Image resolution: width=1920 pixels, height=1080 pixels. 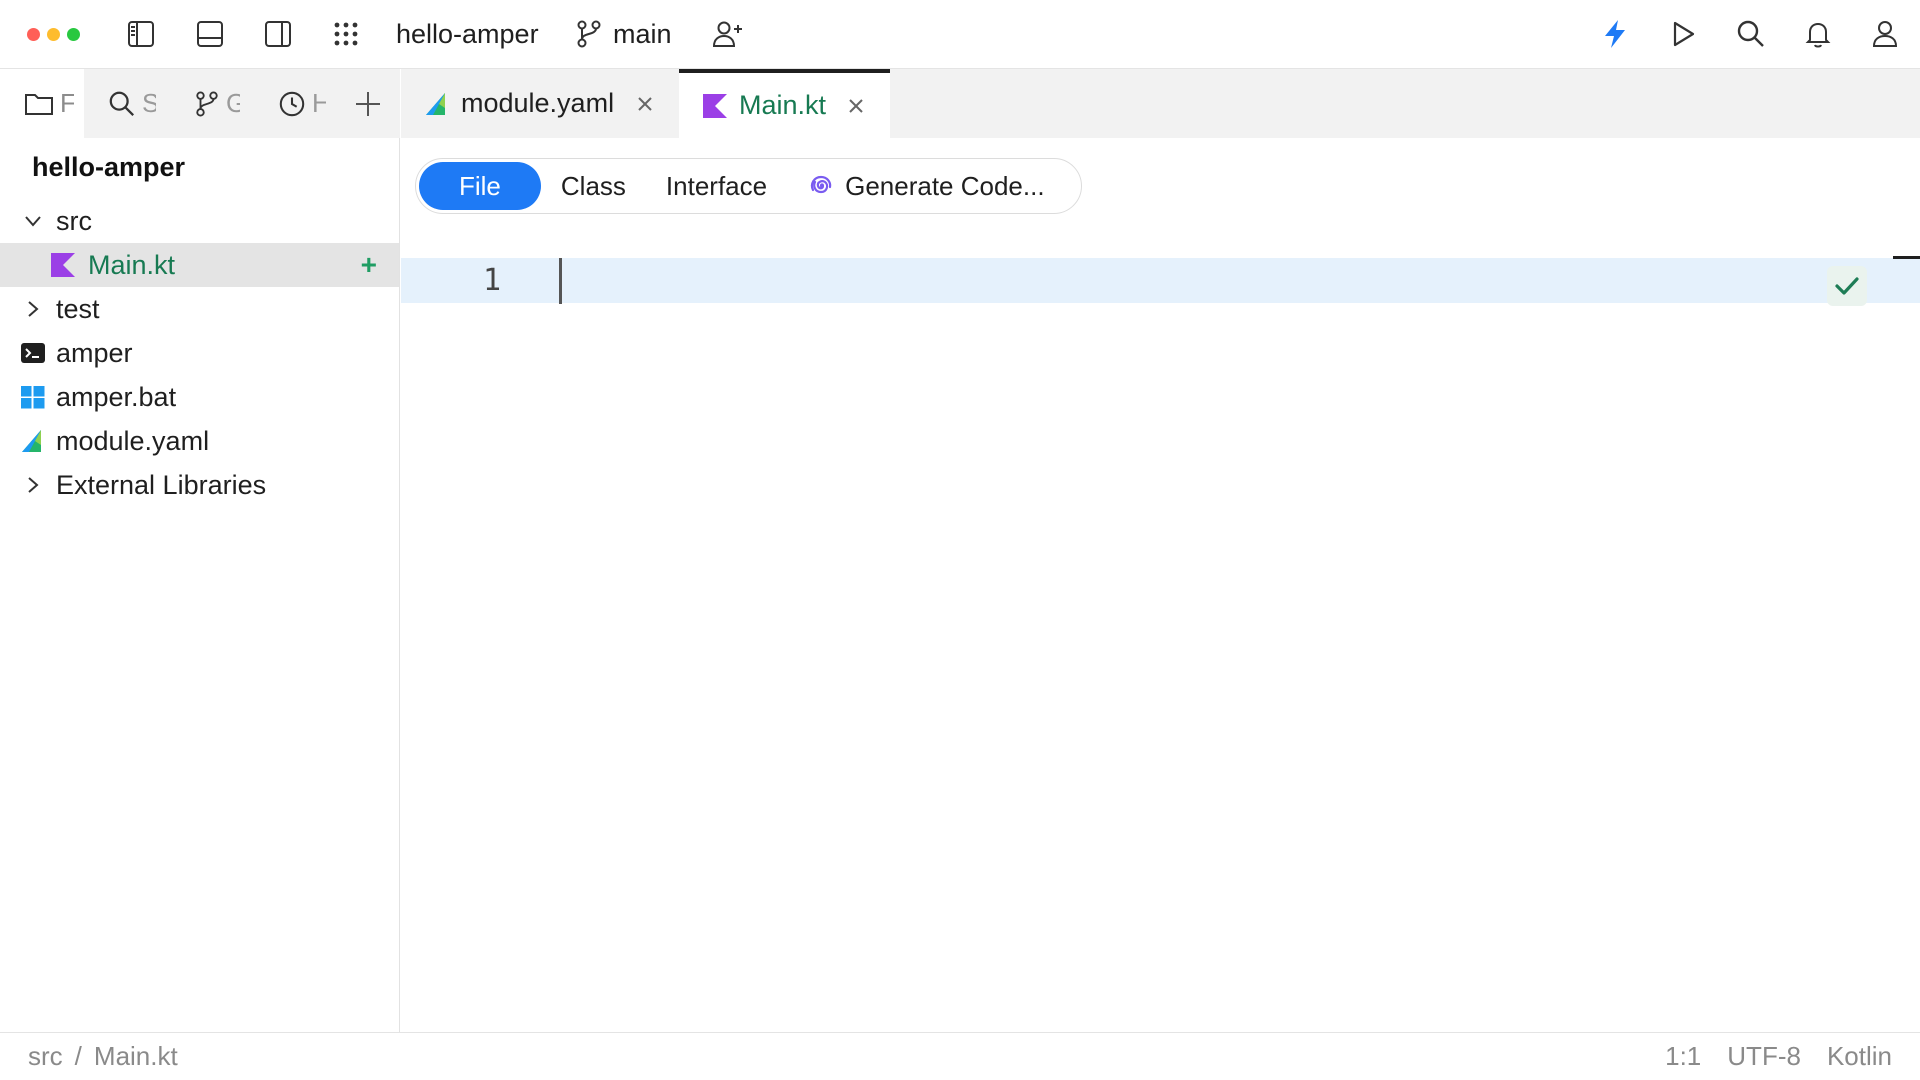 I want to click on new-interface-button: Interface, so click(x=716, y=186).